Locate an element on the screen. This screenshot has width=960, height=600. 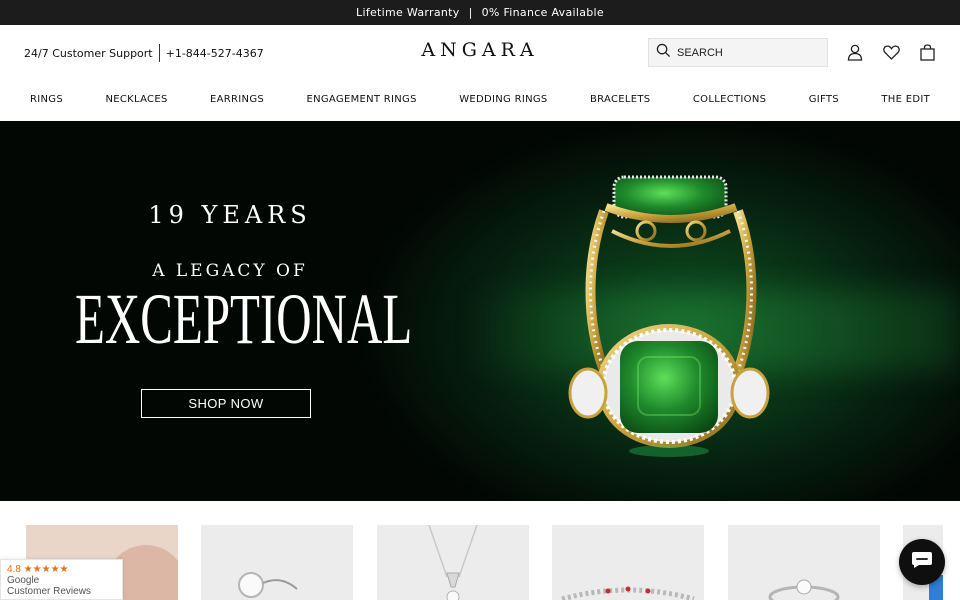
chat-bubble-icon is located at coordinates (922, 562).